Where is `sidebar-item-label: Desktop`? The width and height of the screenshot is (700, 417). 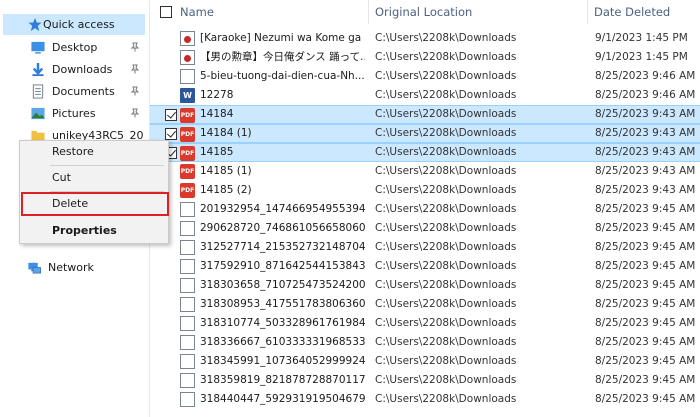 sidebar-item-label: Desktop is located at coordinates (75, 47).